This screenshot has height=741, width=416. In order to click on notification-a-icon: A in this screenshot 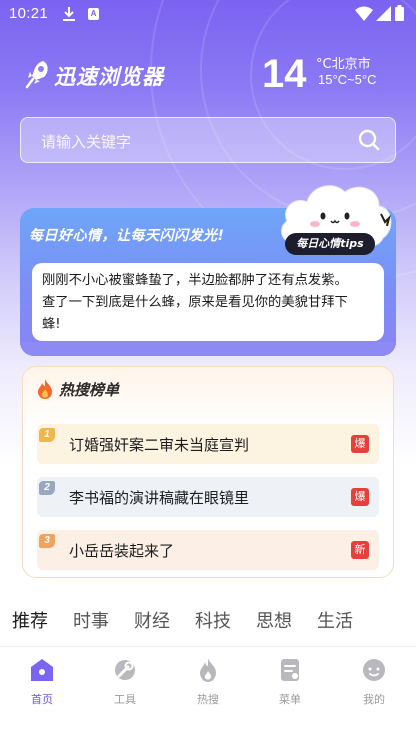, I will do `click(93, 14)`.